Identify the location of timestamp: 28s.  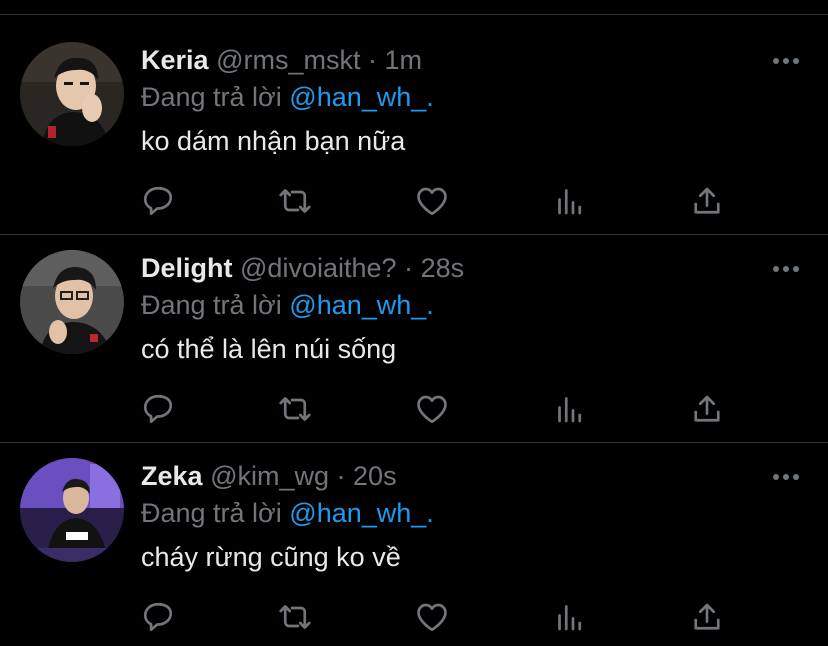
(443, 268).